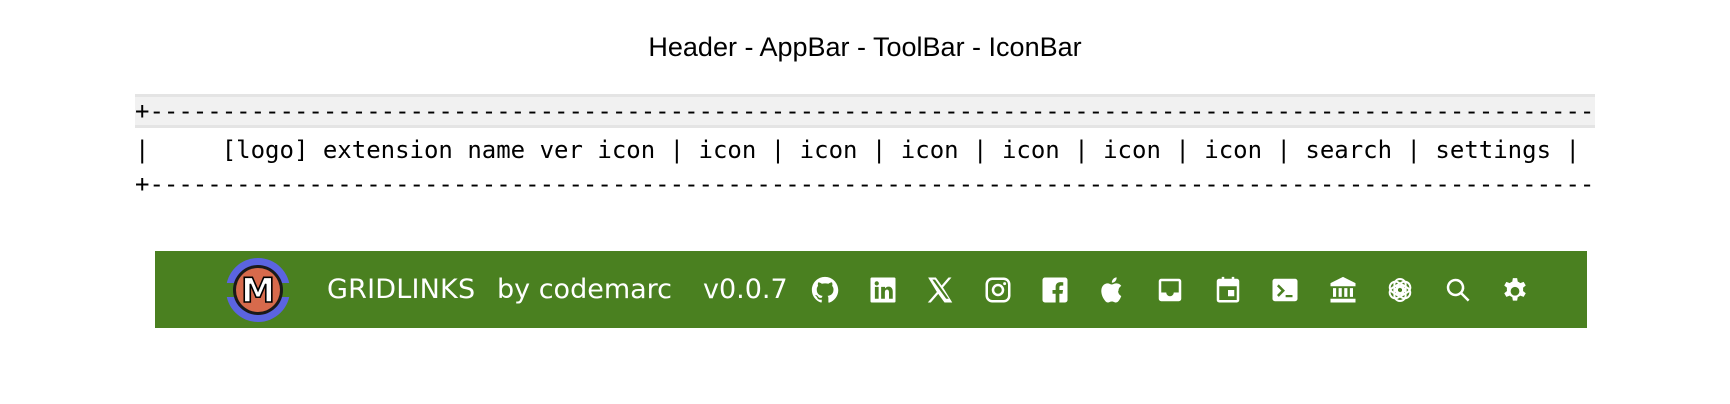  What do you see at coordinates (401, 289) in the screenshot?
I see `brand-name: GRIDLINKS` at bounding box center [401, 289].